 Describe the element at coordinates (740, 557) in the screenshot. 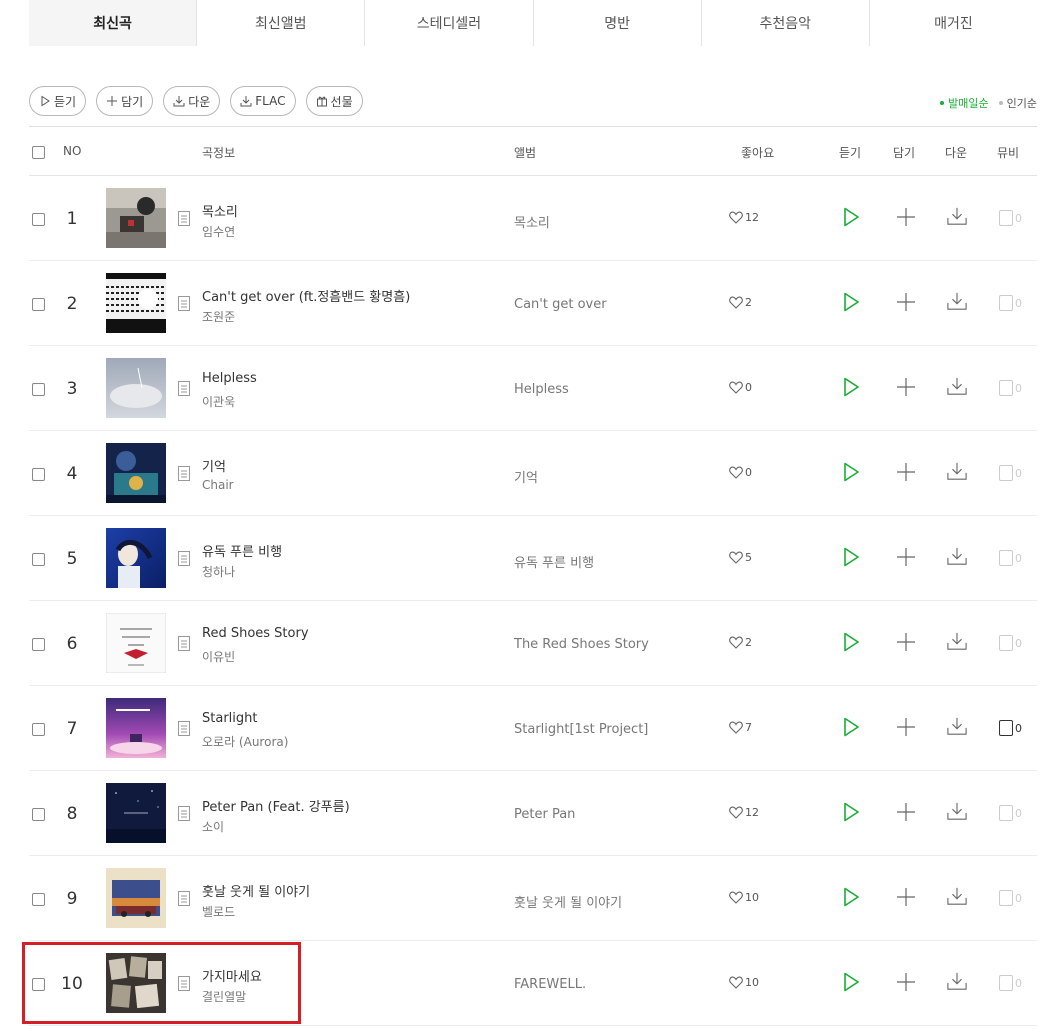

I see `like-button: 5` at that location.